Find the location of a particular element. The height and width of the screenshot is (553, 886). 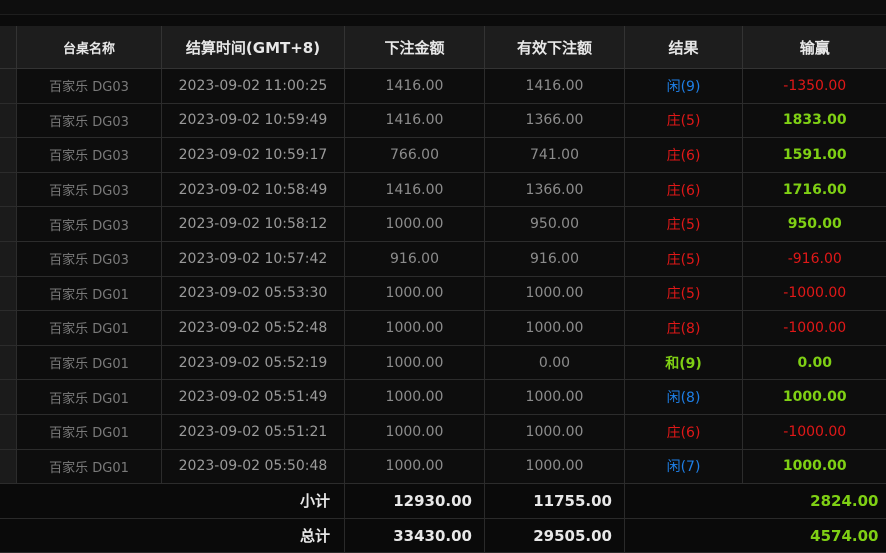

cell-settle-time: 2023-09-02 05:51:49 is located at coordinates (253, 397).